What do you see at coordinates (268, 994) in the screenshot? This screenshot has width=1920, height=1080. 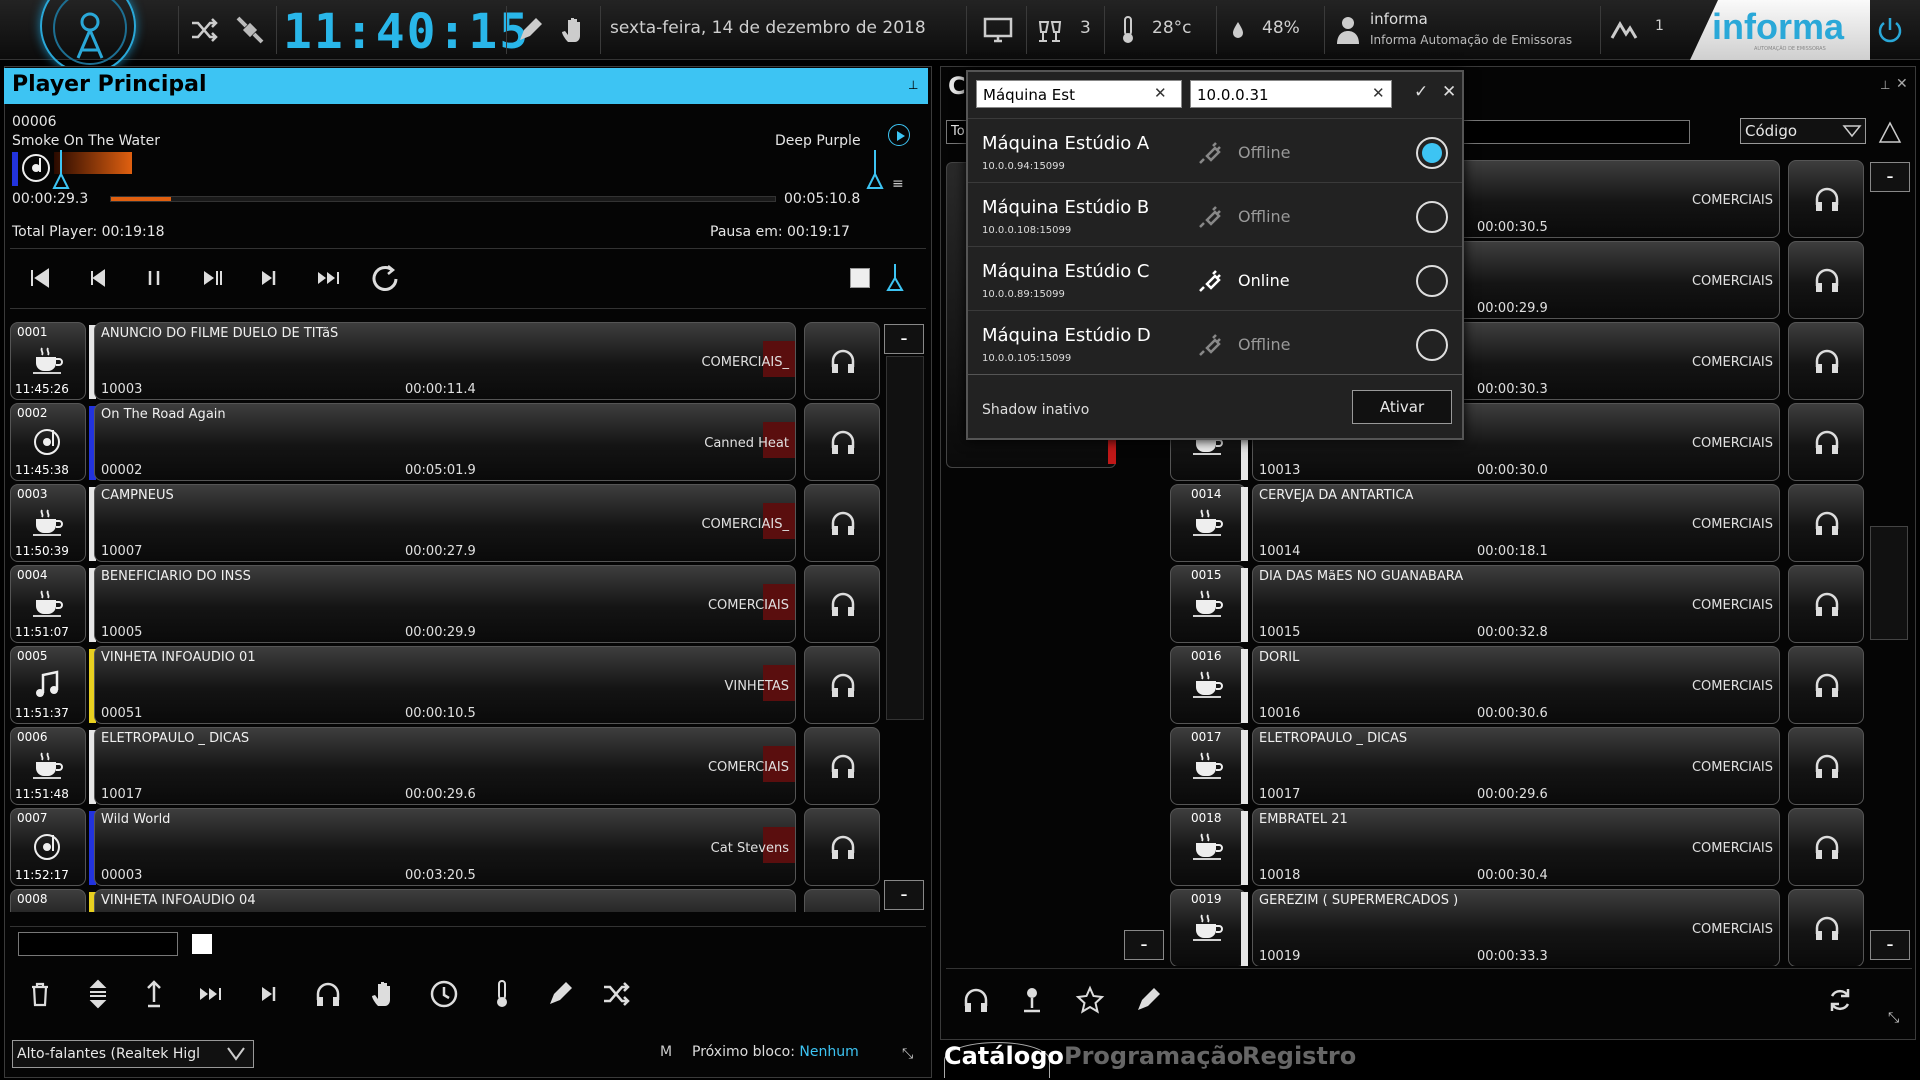 I see `next-icon` at bounding box center [268, 994].